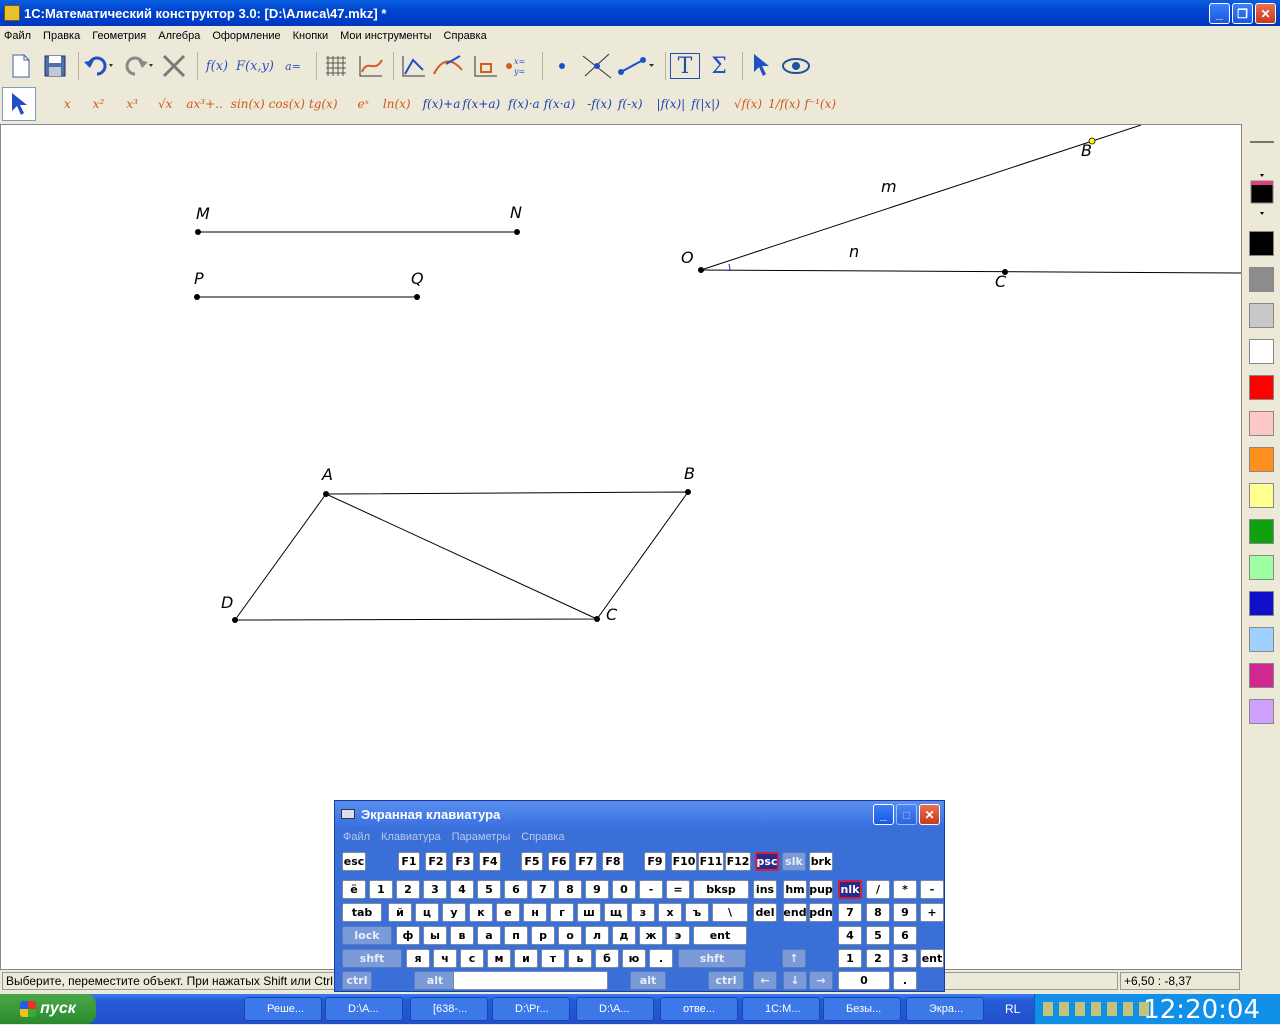 The image size is (1280, 1025). What do you see at coordinates (854, 251) in the screenshot?
I see `label-n-line: n` at bounding box center [854, 251].